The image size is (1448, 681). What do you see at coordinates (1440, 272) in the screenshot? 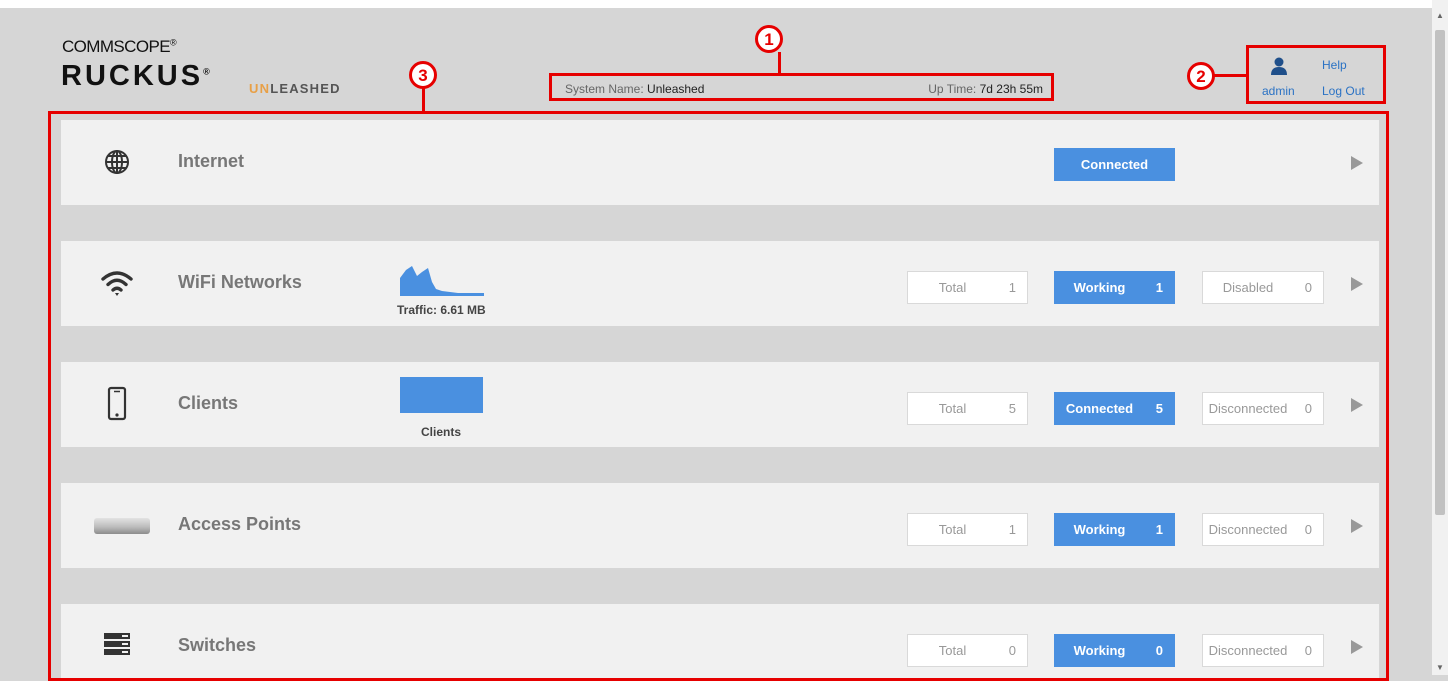
I see `scrollbar-thumb` at bounding box center [1440, 272].